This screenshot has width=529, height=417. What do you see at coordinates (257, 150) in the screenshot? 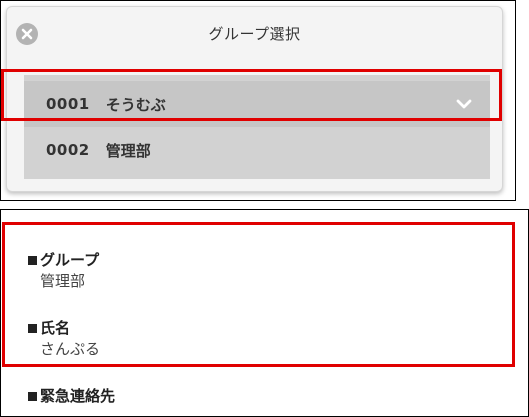
I see `group-option-0002: 0002 管理部` at bounding box center [257, 150].